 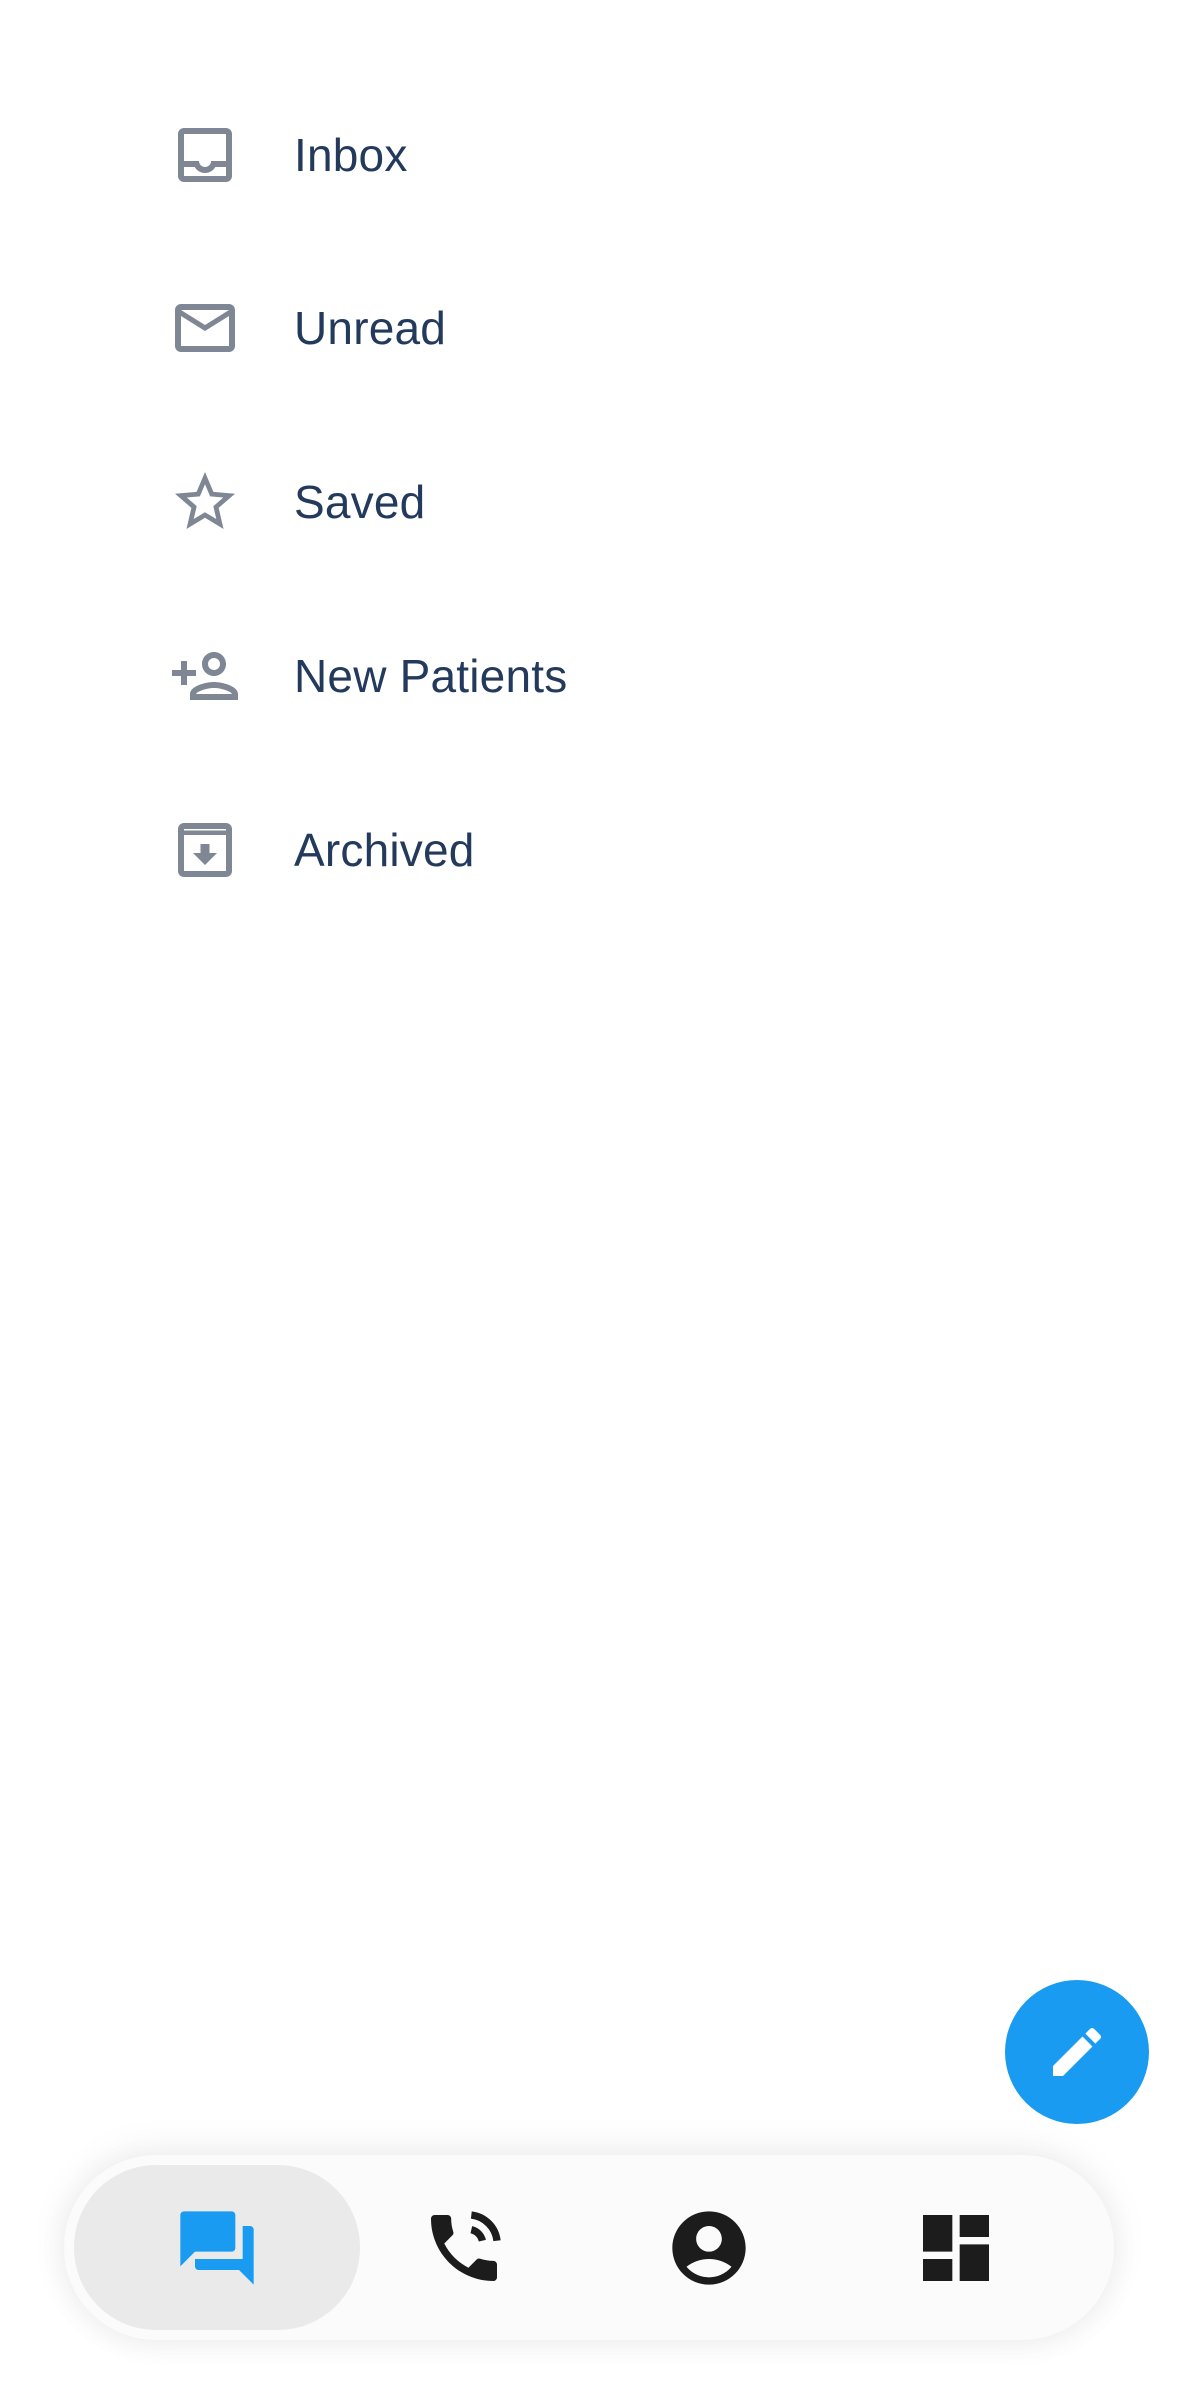 What do you see at coordinates (560, 850) in the screenshot?
I see `menu-item-archived: Archived` at bounding box center [560, 850].